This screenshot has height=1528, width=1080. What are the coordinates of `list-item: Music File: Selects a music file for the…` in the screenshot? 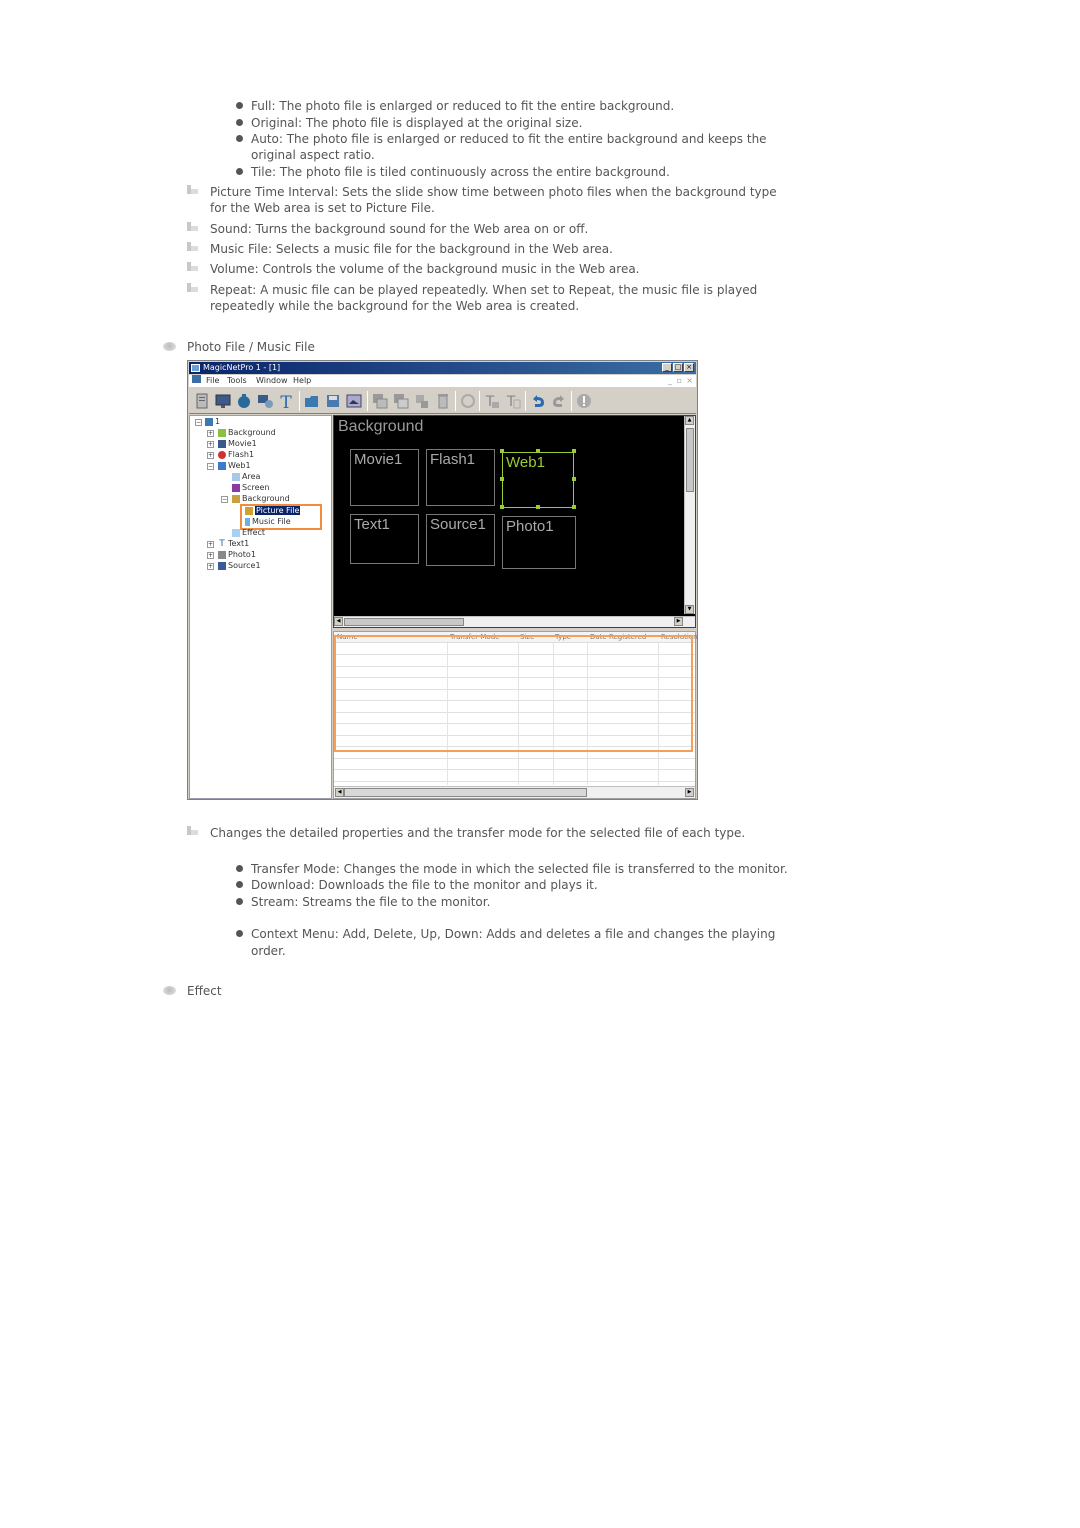 It's located at (411, 249).